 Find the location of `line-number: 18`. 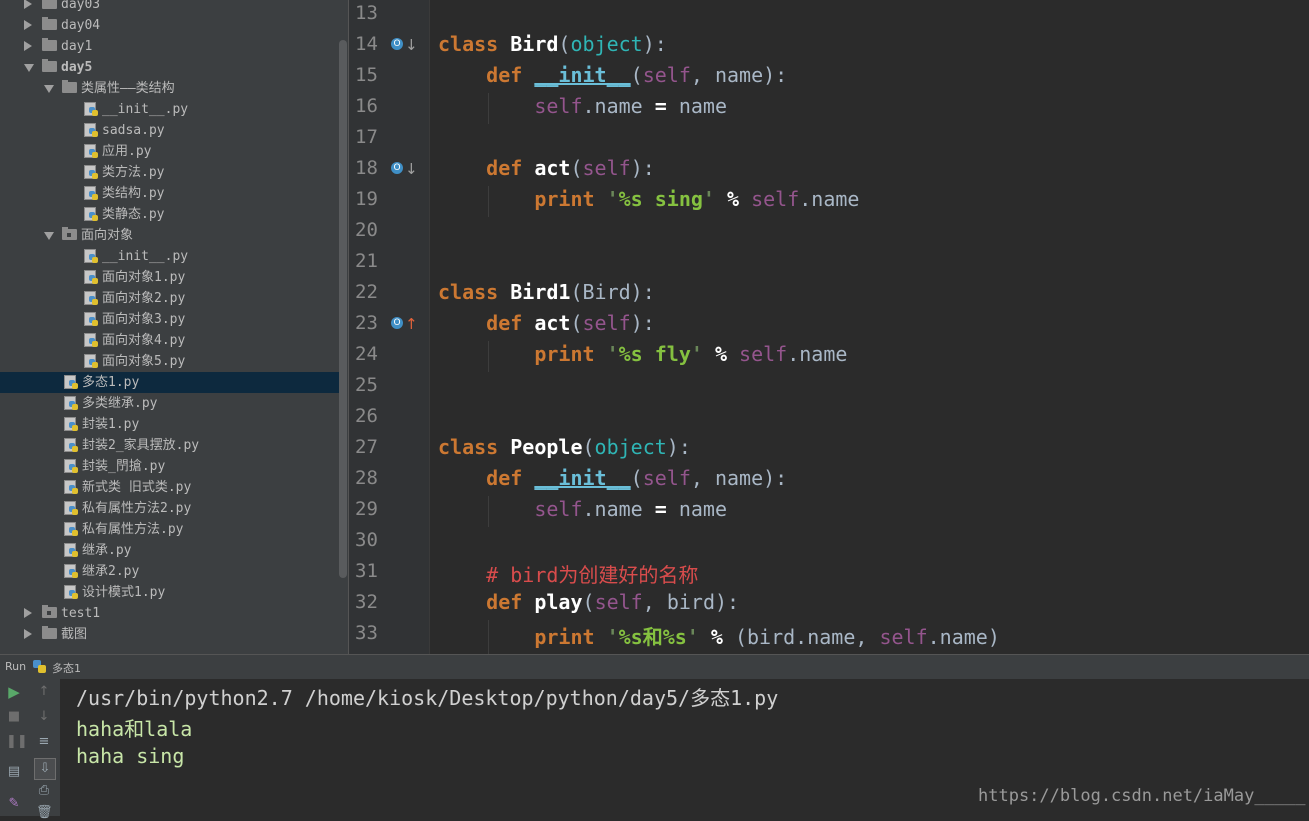

line-number: 18 is located at coordinates (366, 168).